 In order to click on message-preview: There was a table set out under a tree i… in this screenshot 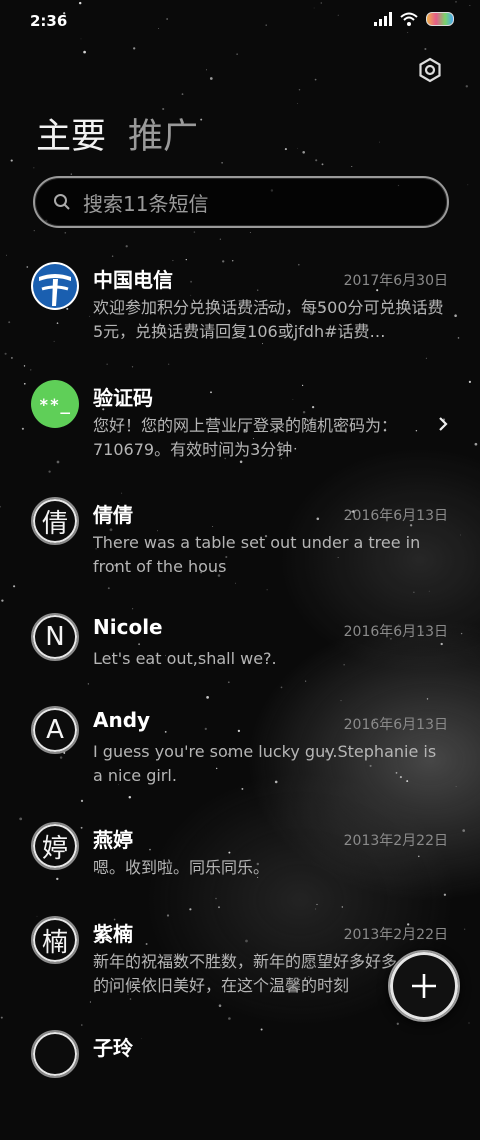, I will do `click(257, 554)`.